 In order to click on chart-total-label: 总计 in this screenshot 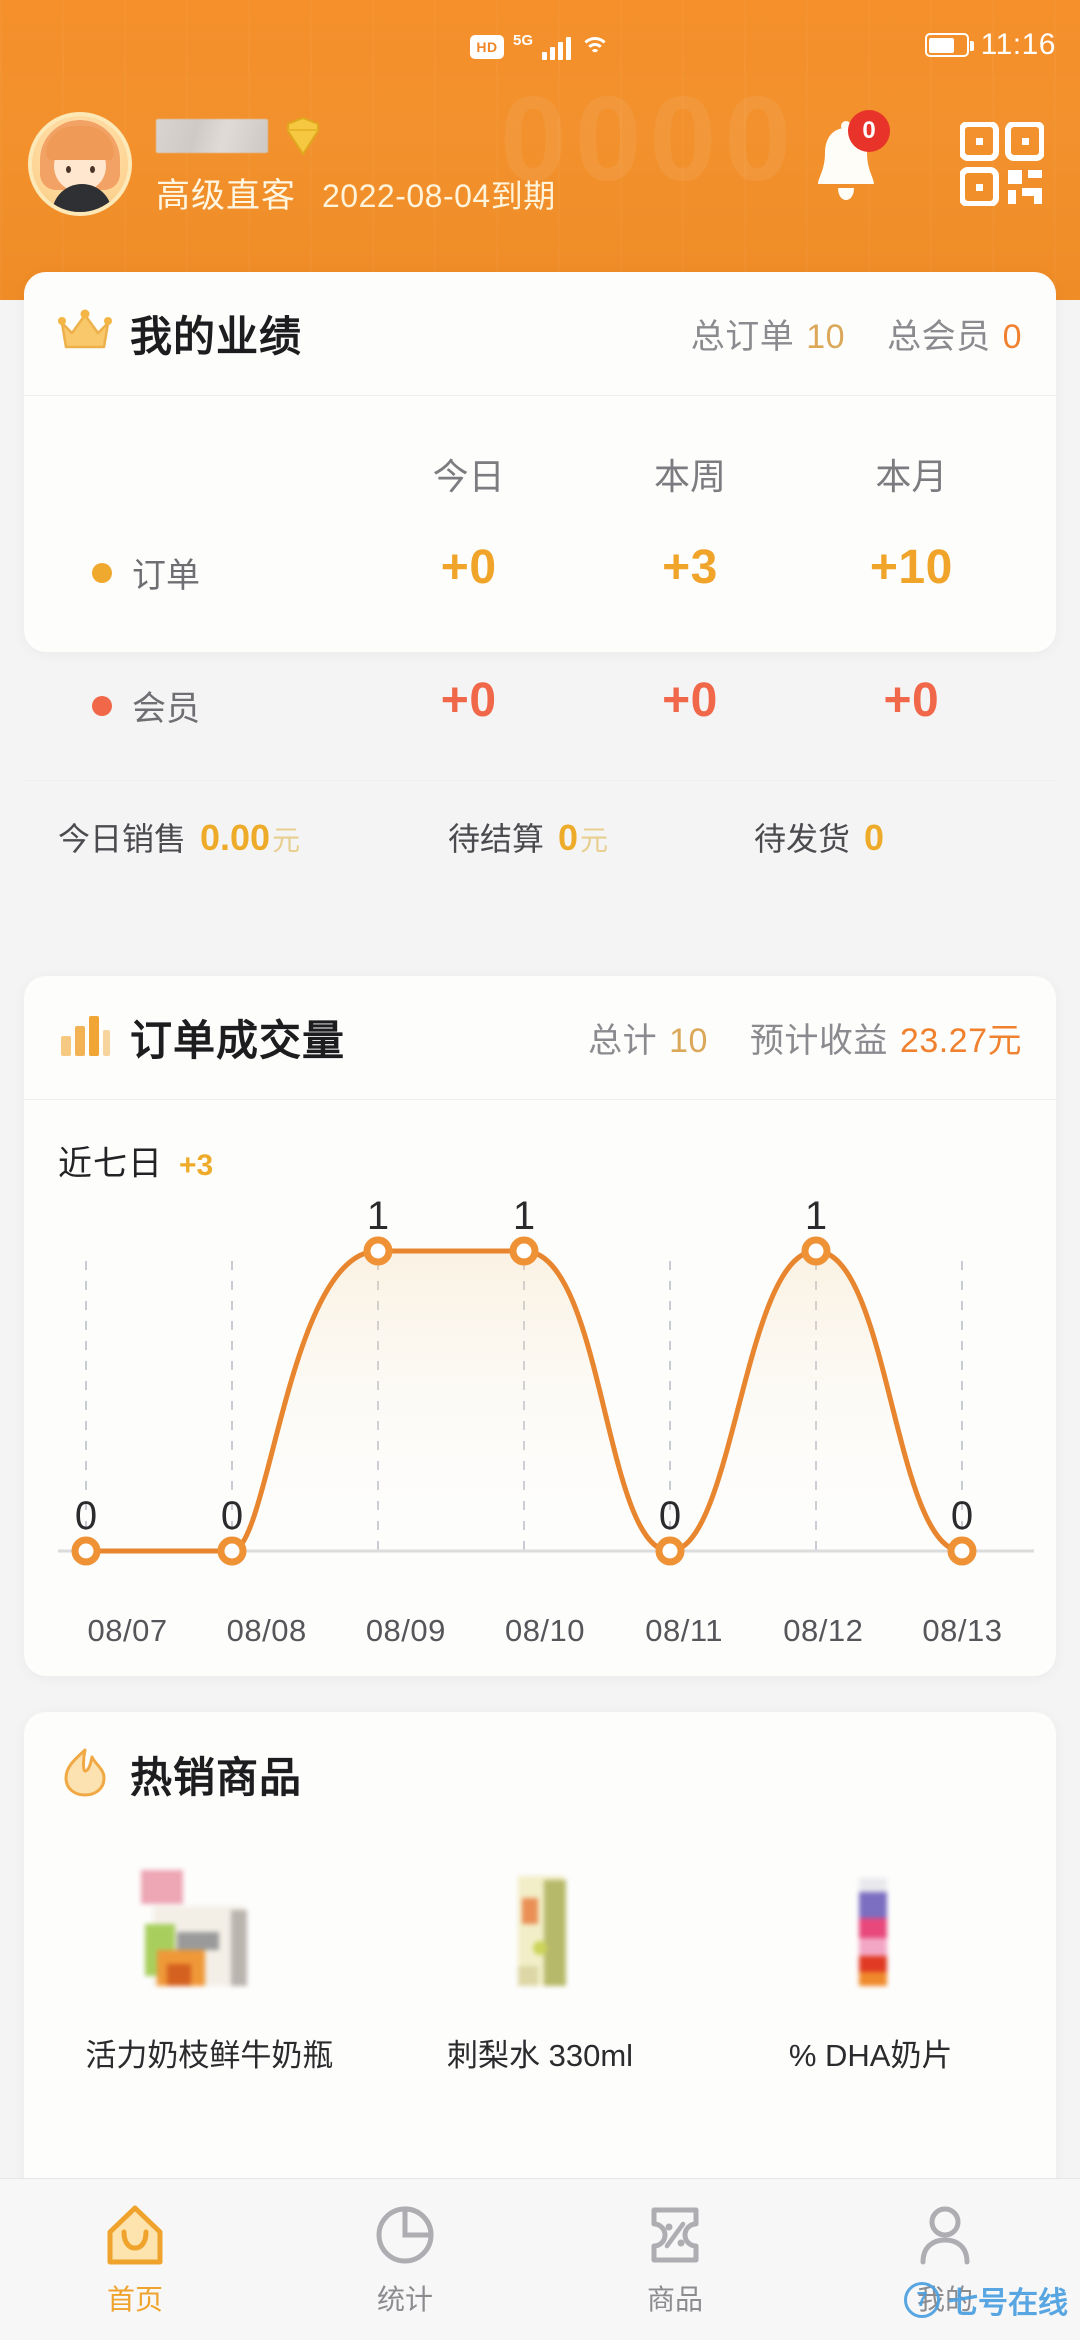, I will do `click(623, 1041)`.